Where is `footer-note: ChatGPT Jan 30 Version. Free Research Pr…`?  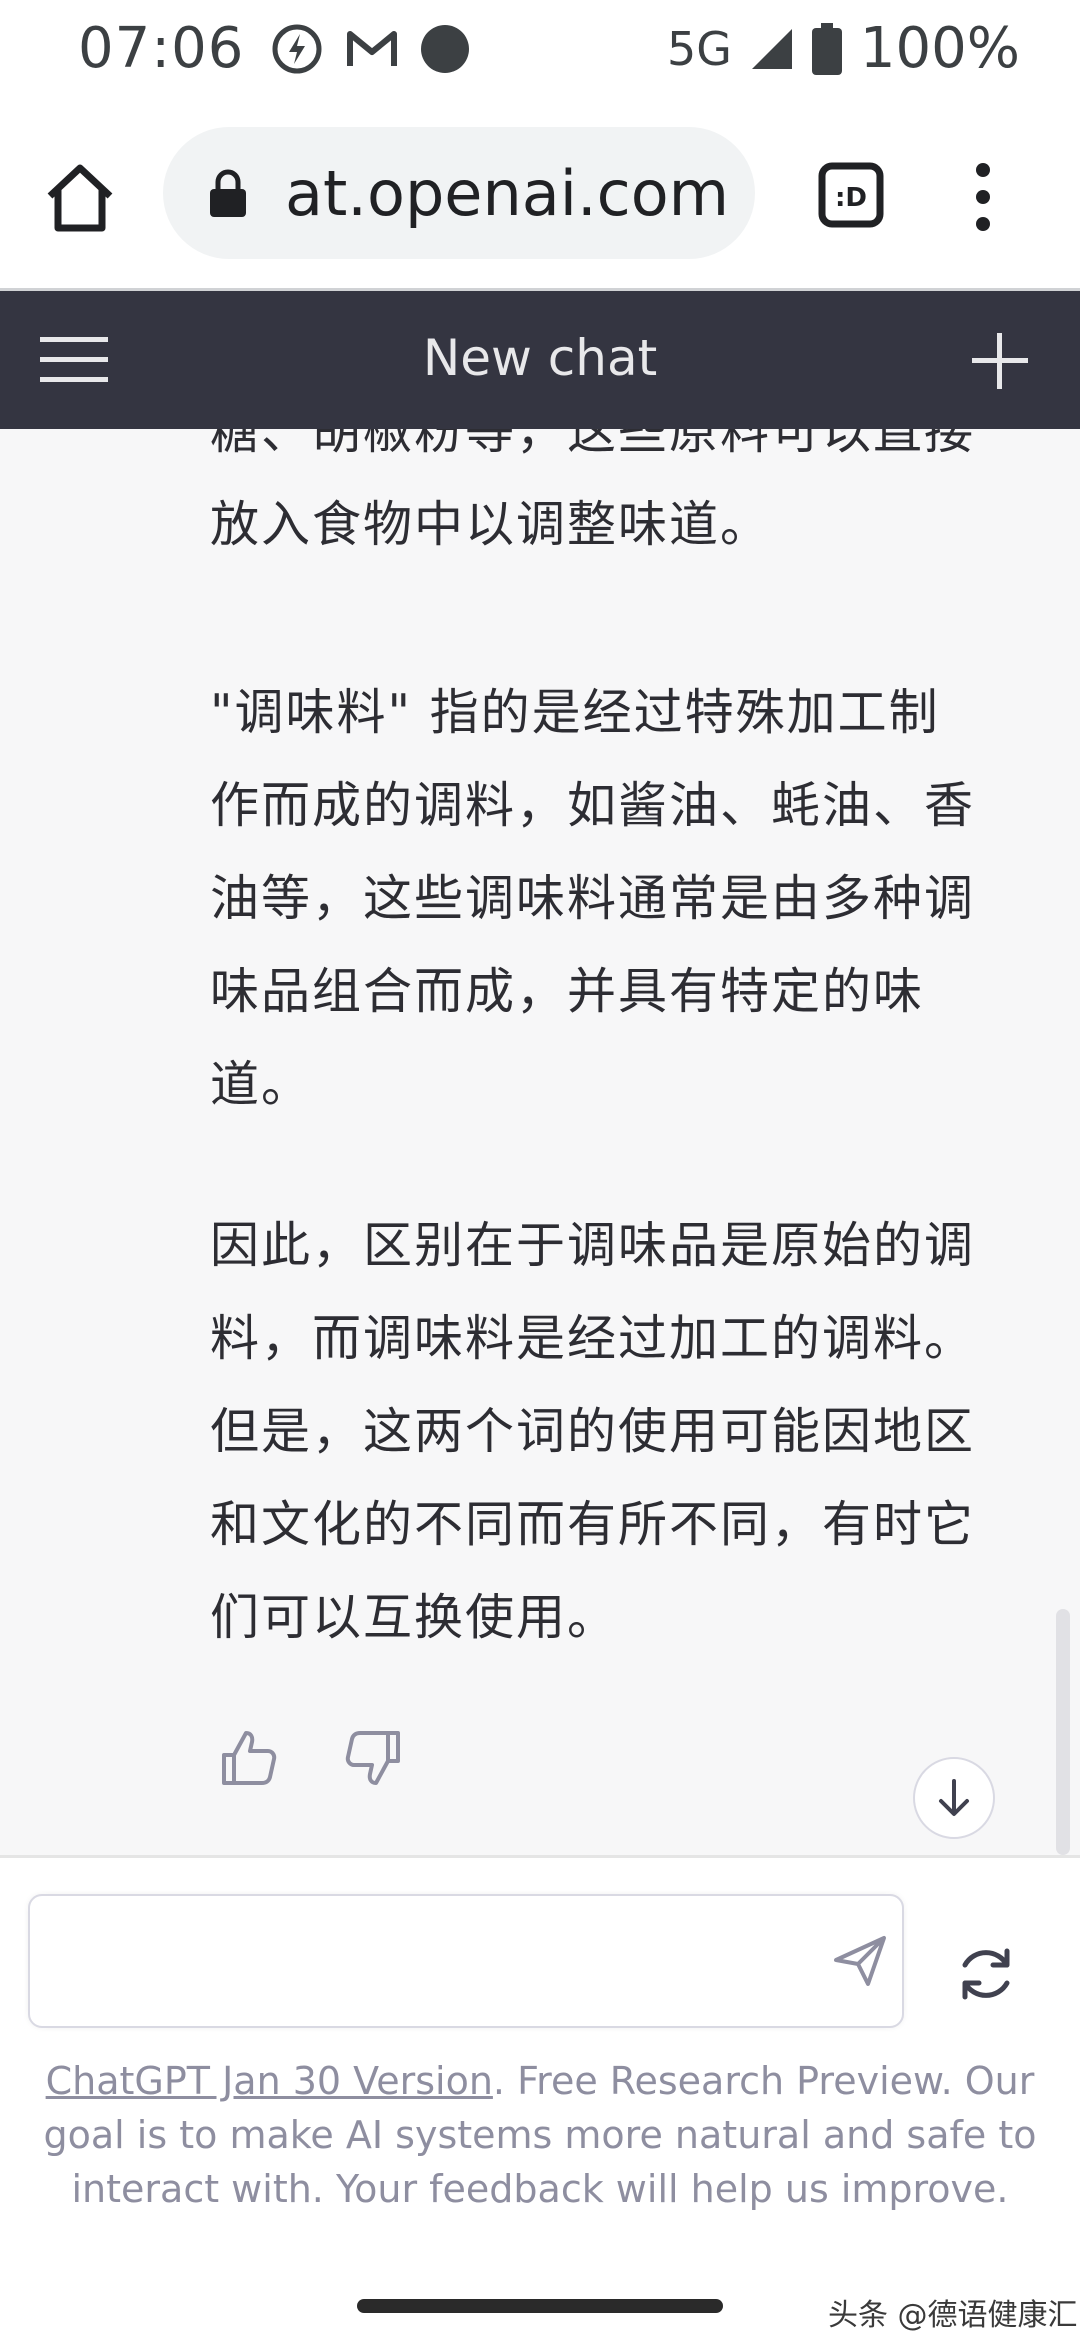 footer-note: ChatGPT Jan 30 Version. Free Research Pr… is located at coordinates (540, 2135).